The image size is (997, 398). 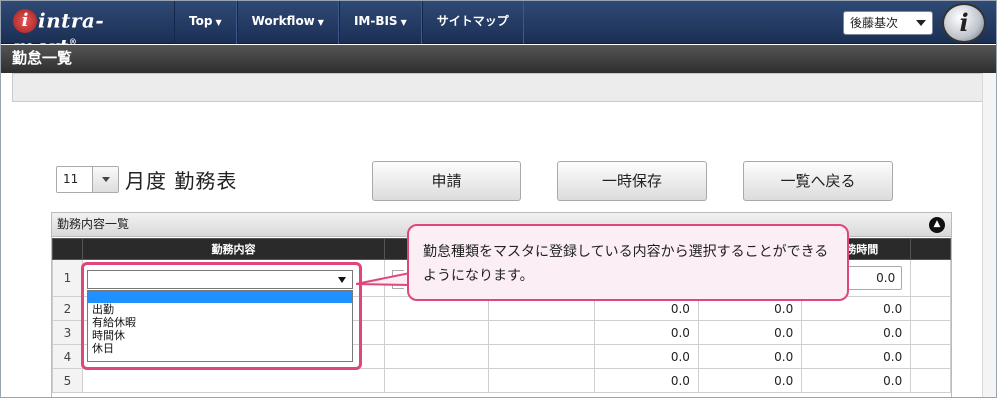 I want to click on nav-sitemap: サイトマップ, so click(x=472, y=22).